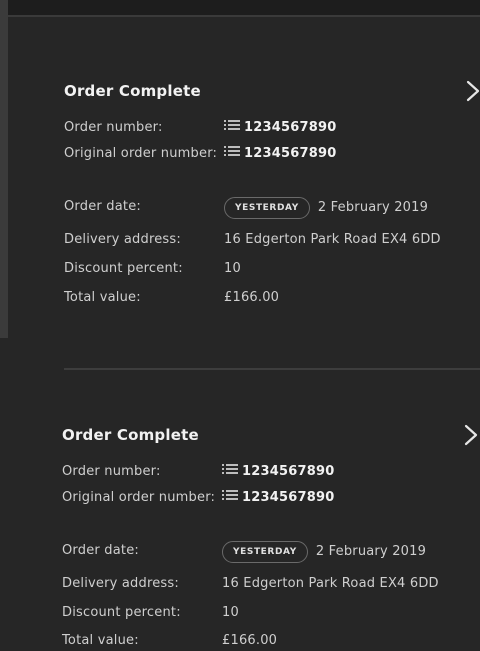 The width and height of the screenshot is (480, 651). I want to click on scrollbar, so click(4, 169).